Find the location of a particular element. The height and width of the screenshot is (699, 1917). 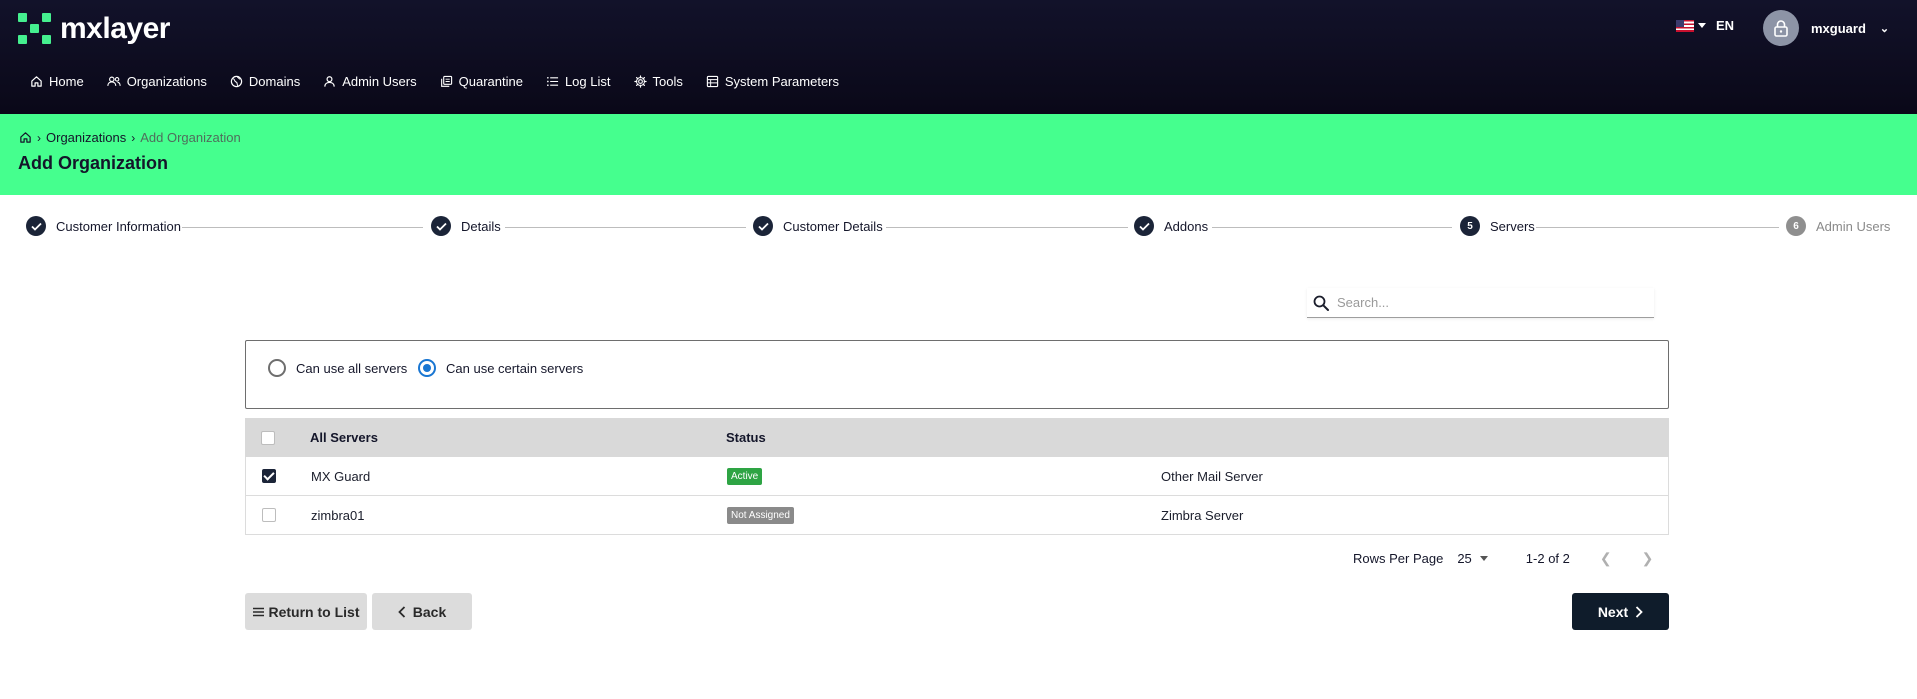

table-row: MX Guard Active Other Mail Server is located at coordinates (957, 476).